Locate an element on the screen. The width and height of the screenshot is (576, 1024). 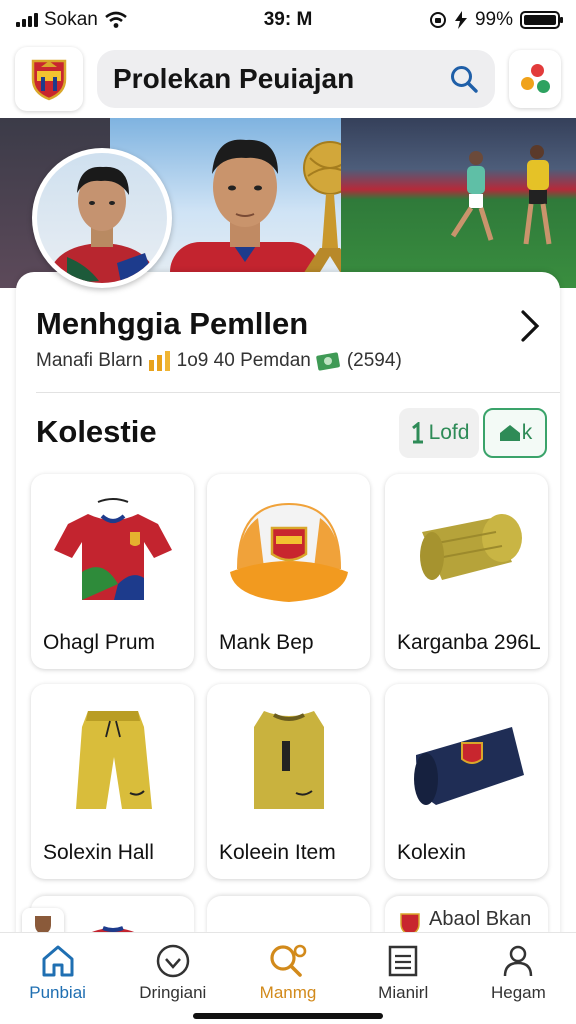
product-label: Koleein Item is located at coordinates (277, 852).